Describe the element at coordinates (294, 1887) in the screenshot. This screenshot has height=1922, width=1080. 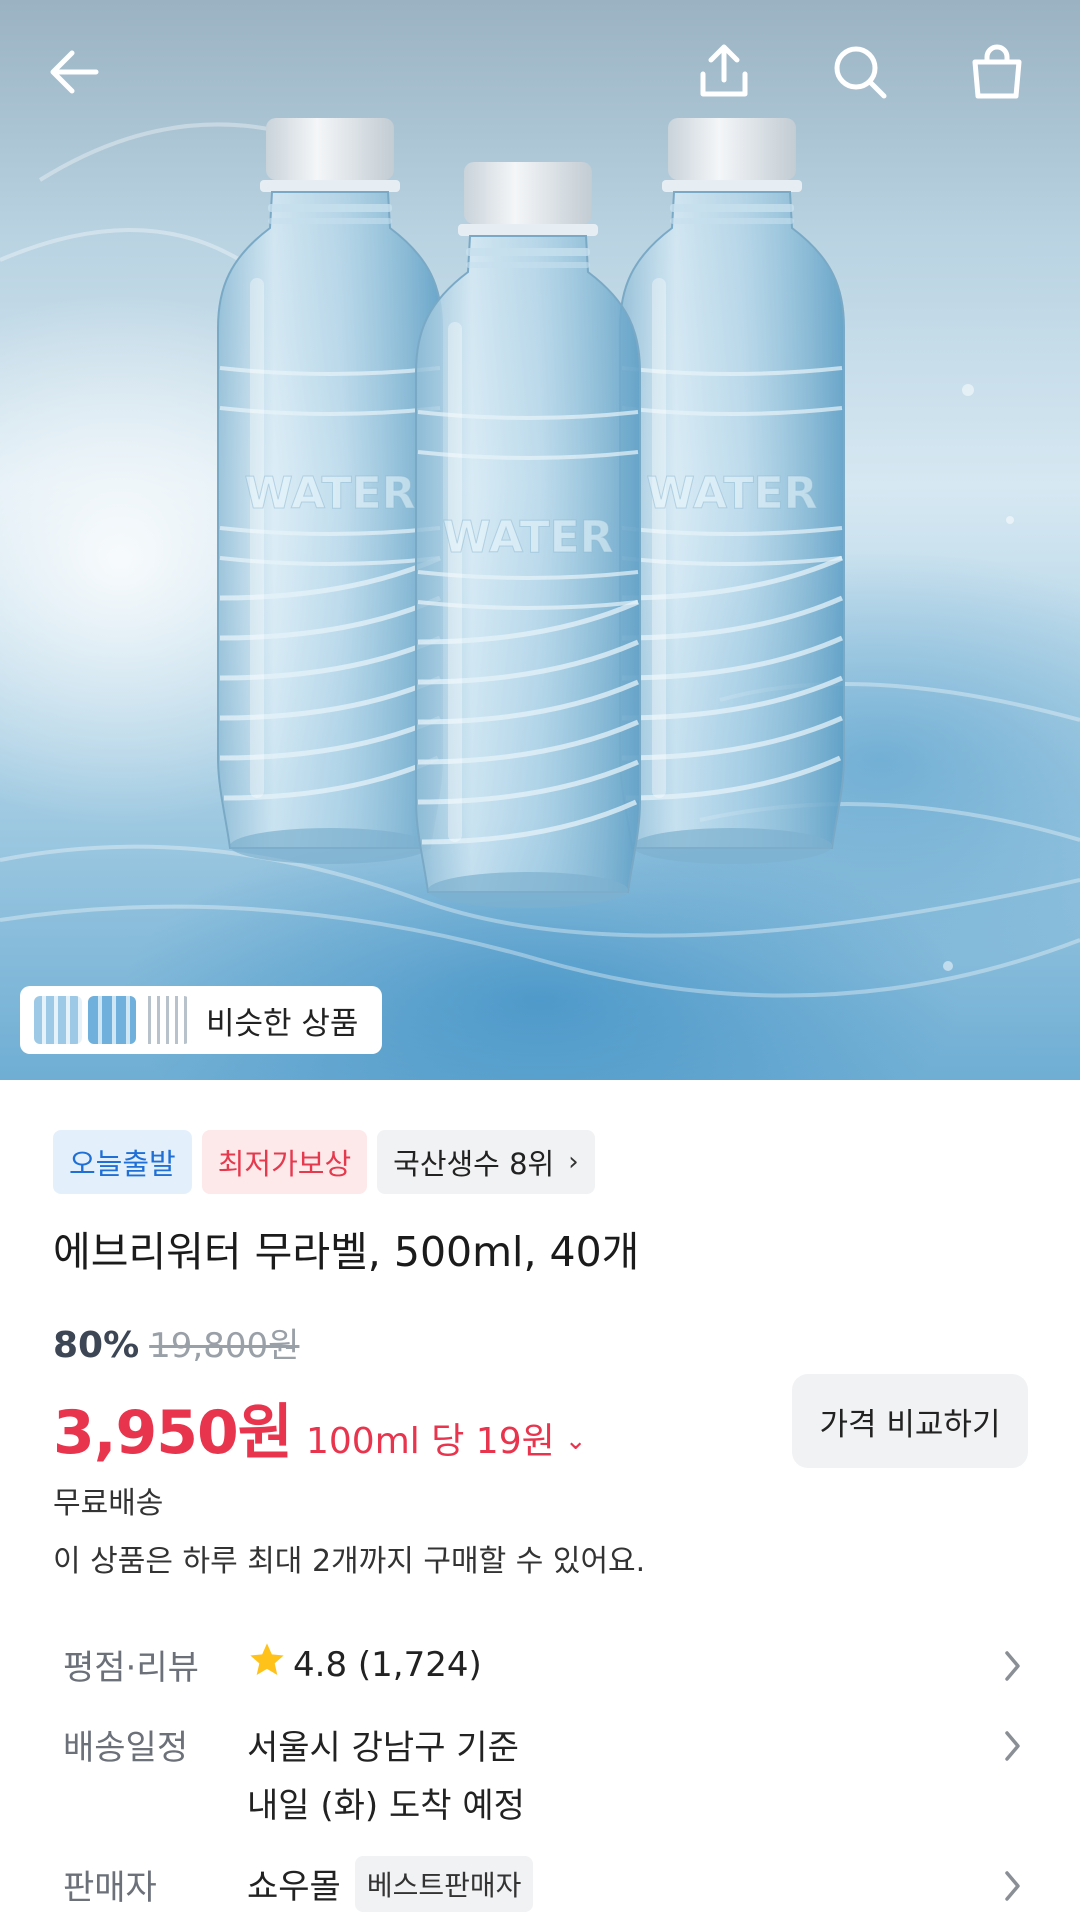
I see `seller-name: 쇼우몰` at that location.